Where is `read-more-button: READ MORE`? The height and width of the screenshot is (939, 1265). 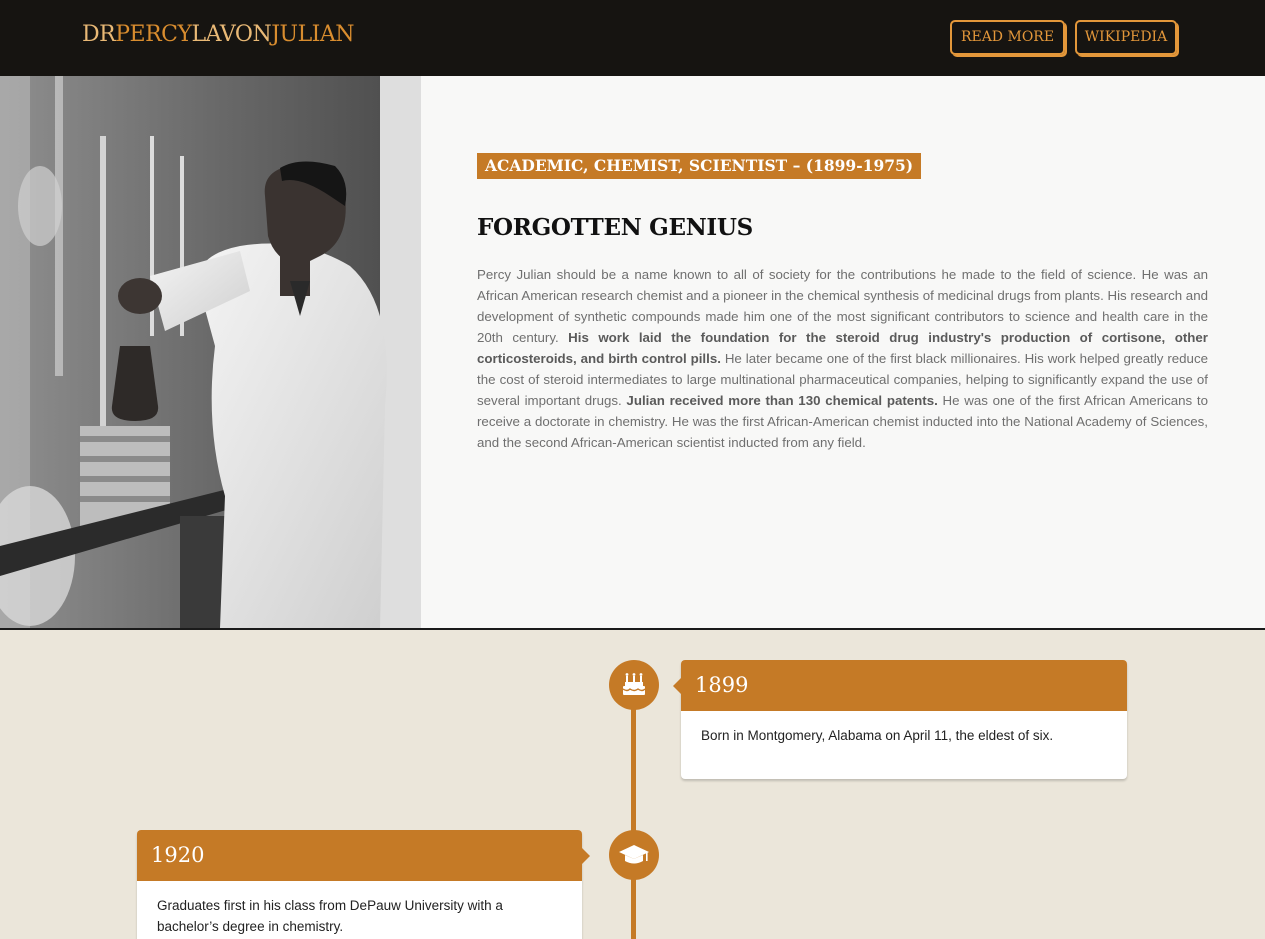
read-more-button: READ MORE is located at coordinates (1007, 37).